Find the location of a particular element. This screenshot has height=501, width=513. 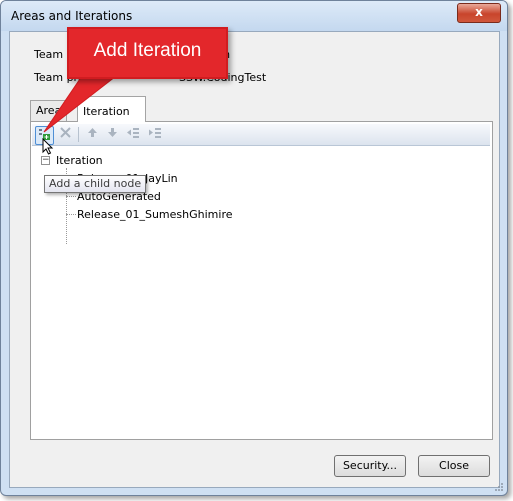

move-up-button is located at coordinates (92, 134).